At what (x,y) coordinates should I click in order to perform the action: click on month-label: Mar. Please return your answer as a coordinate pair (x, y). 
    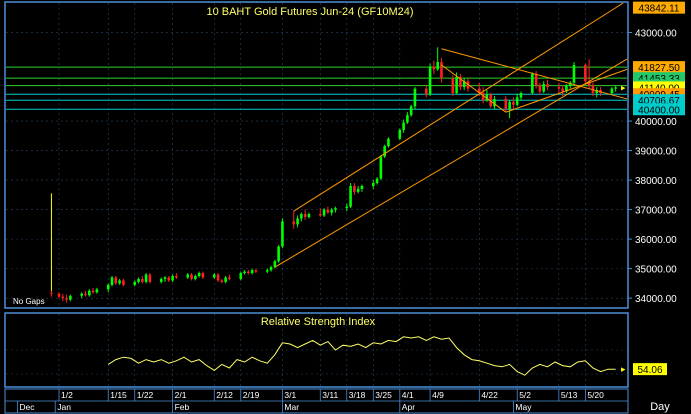
    Looking at the image, I should click on (291, 407).